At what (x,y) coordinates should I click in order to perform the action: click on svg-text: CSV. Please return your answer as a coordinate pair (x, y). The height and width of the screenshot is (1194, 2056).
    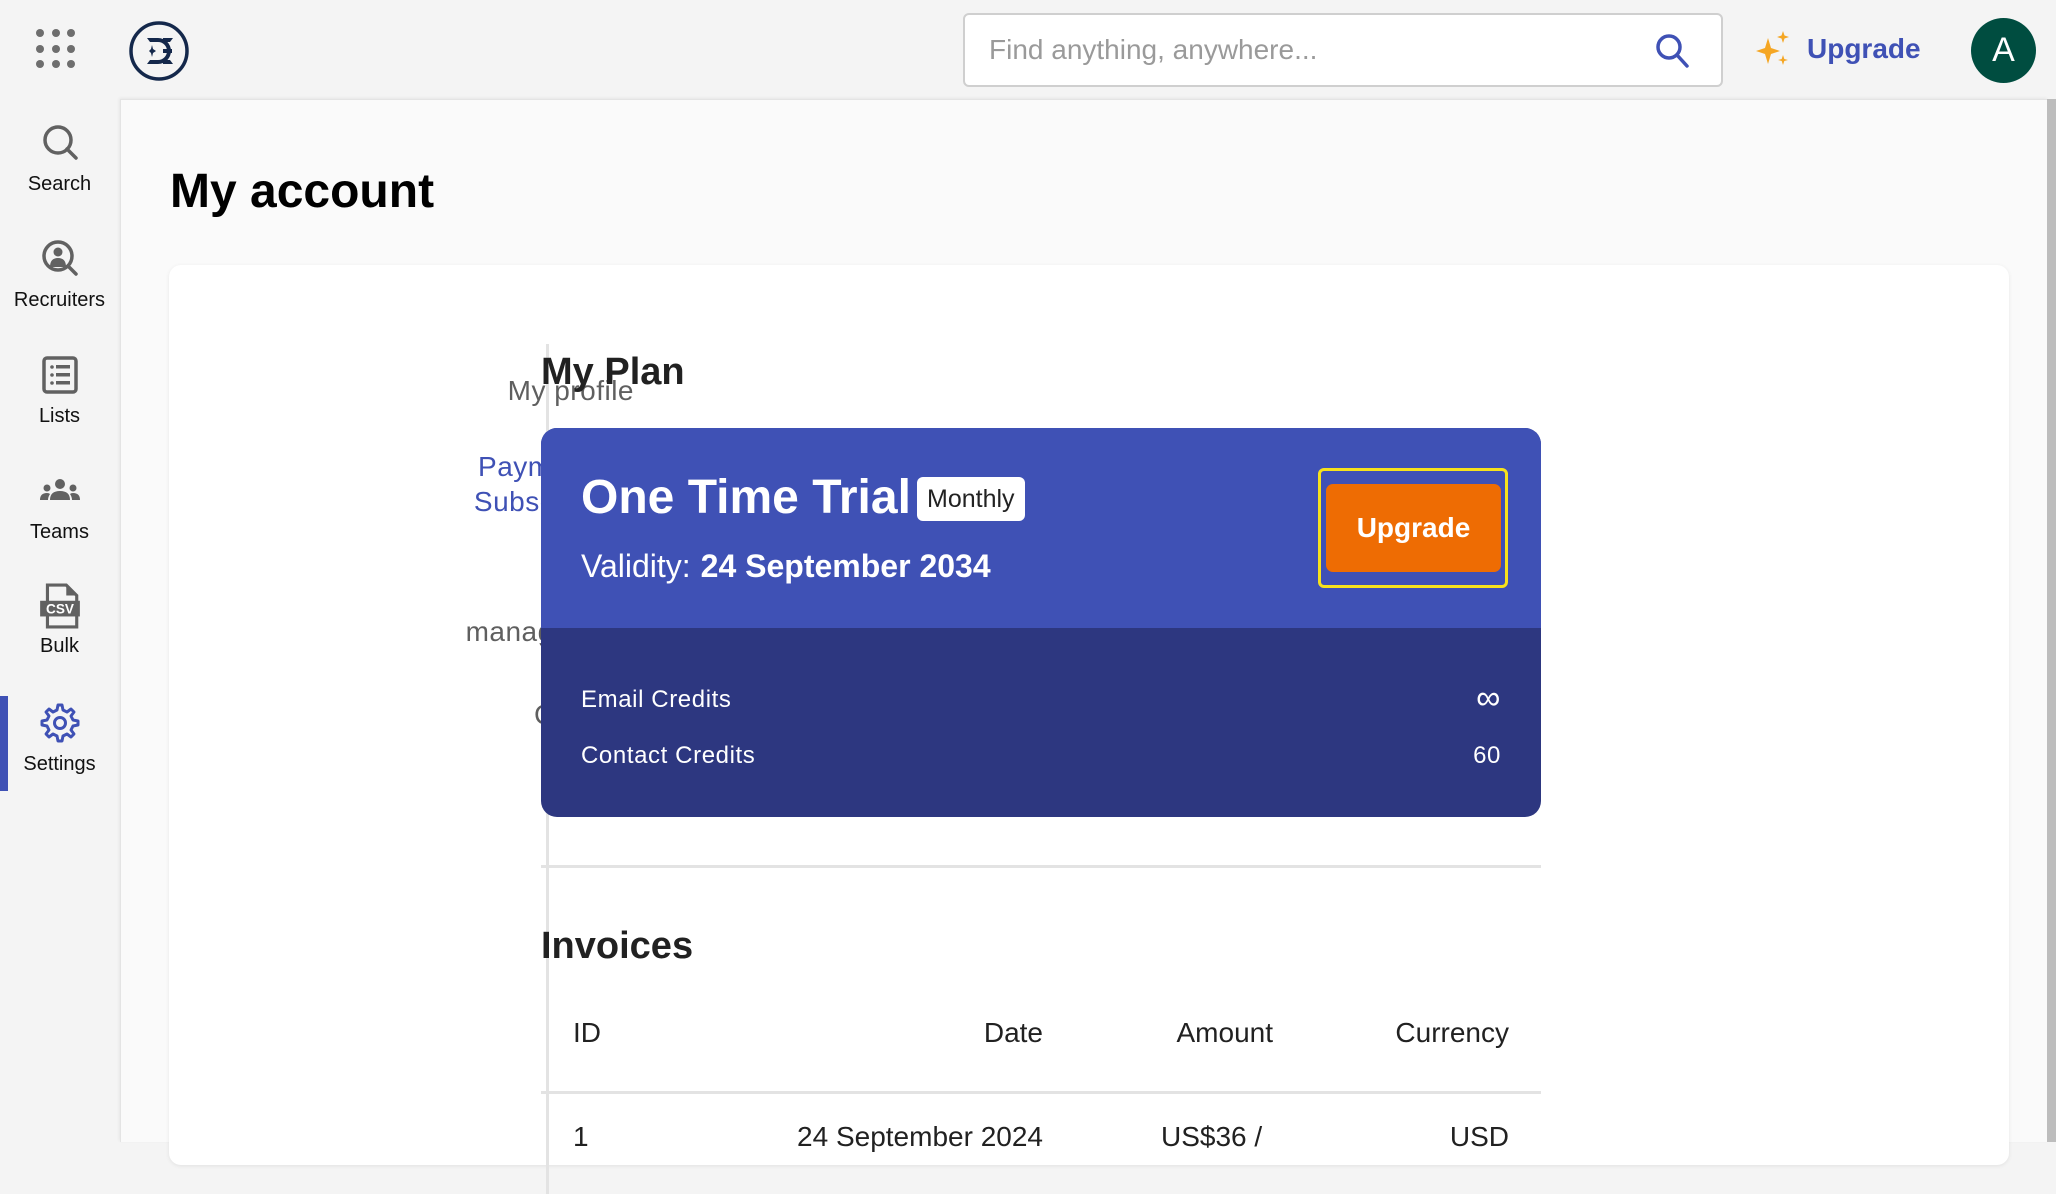
    Looking at the image, I should click on (60, 608).